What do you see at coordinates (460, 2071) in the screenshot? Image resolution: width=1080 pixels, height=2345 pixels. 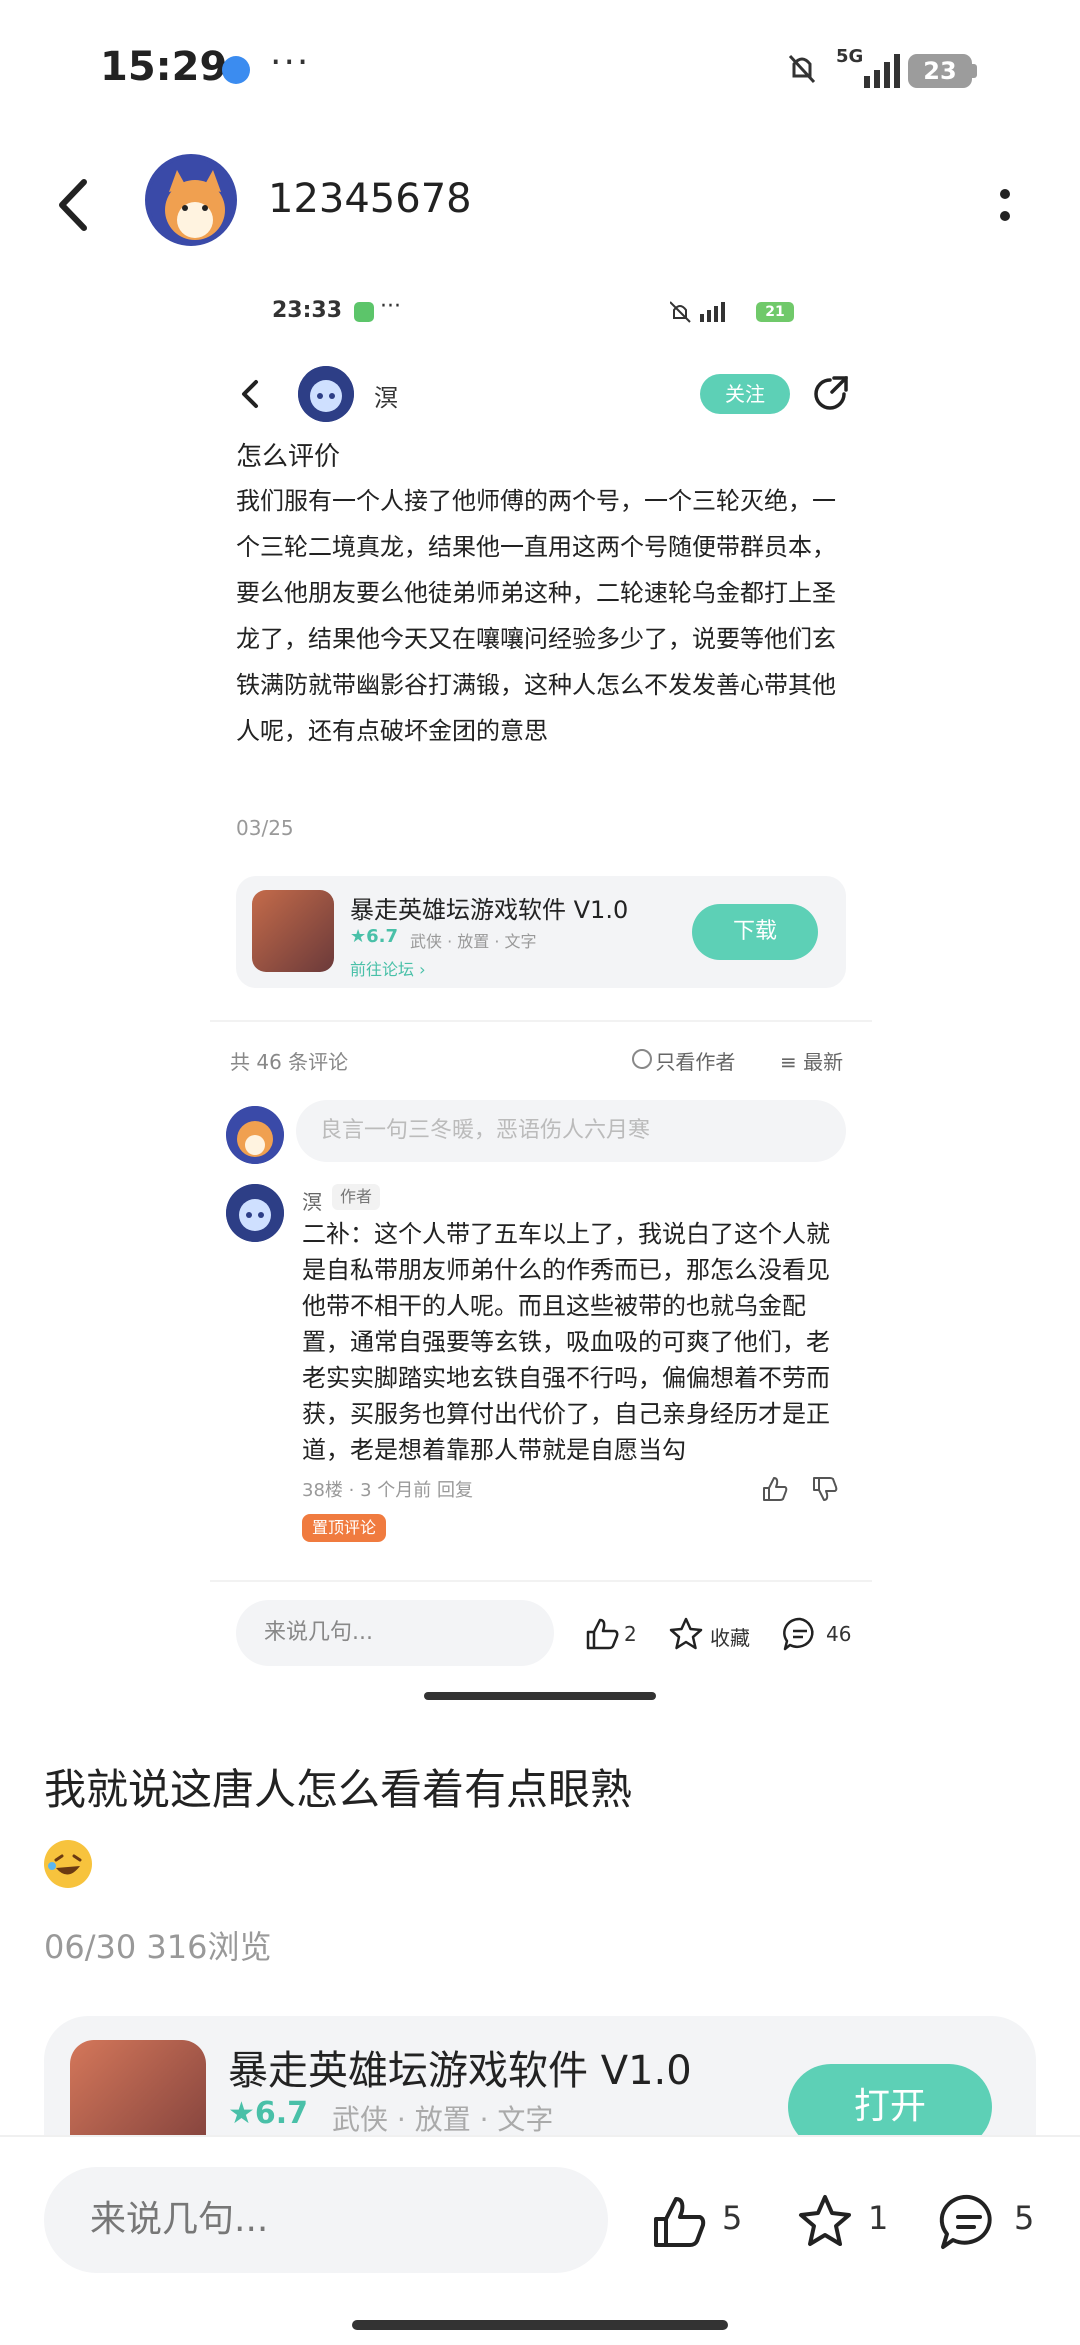 I see `app-name: 暴走英雄坛游戏软件 V1.0` at bounding box center [460, 2071].